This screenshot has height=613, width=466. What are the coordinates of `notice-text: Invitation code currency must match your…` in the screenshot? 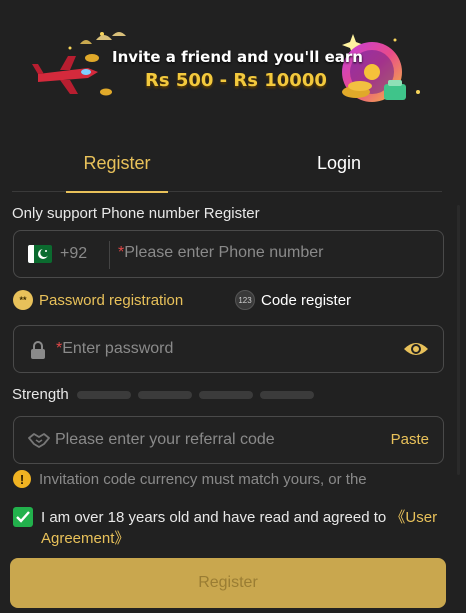 It's located at (203, 479).